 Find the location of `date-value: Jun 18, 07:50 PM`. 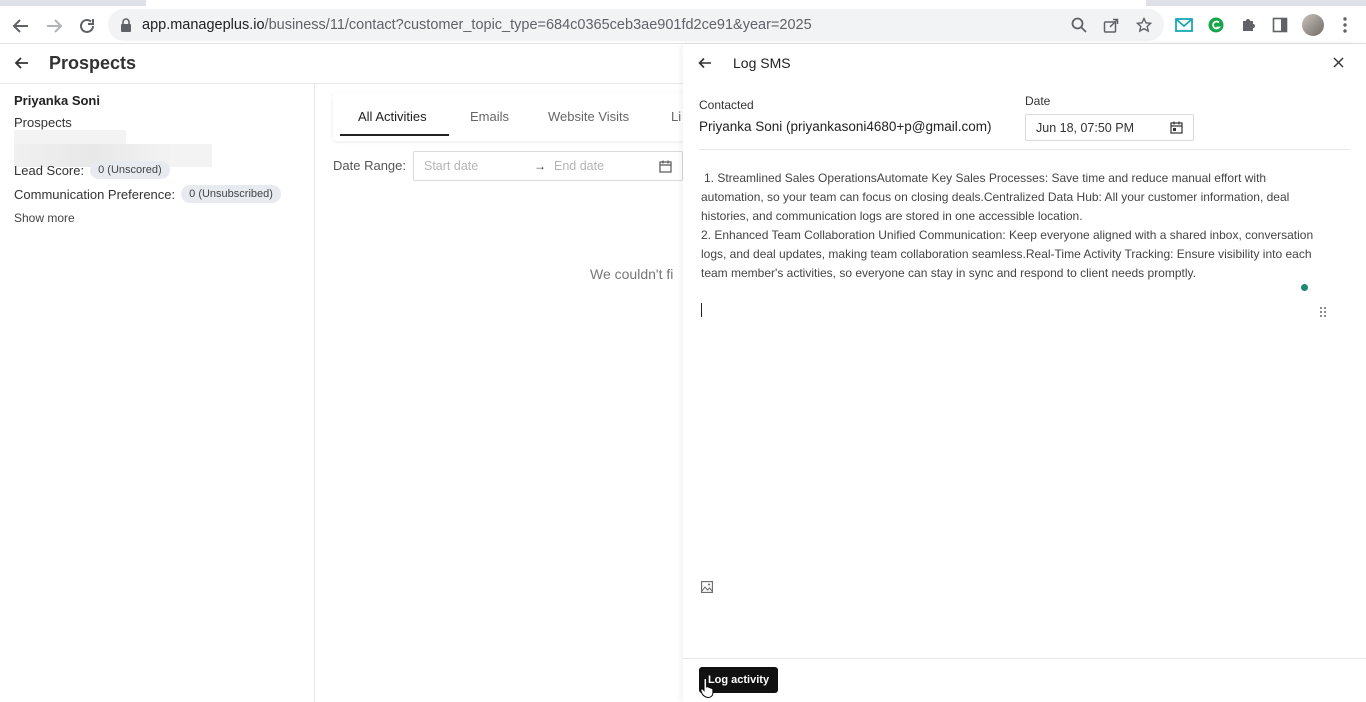

date-value: Jun 18, 07:50 PM is located at coordinates (1085, 128).